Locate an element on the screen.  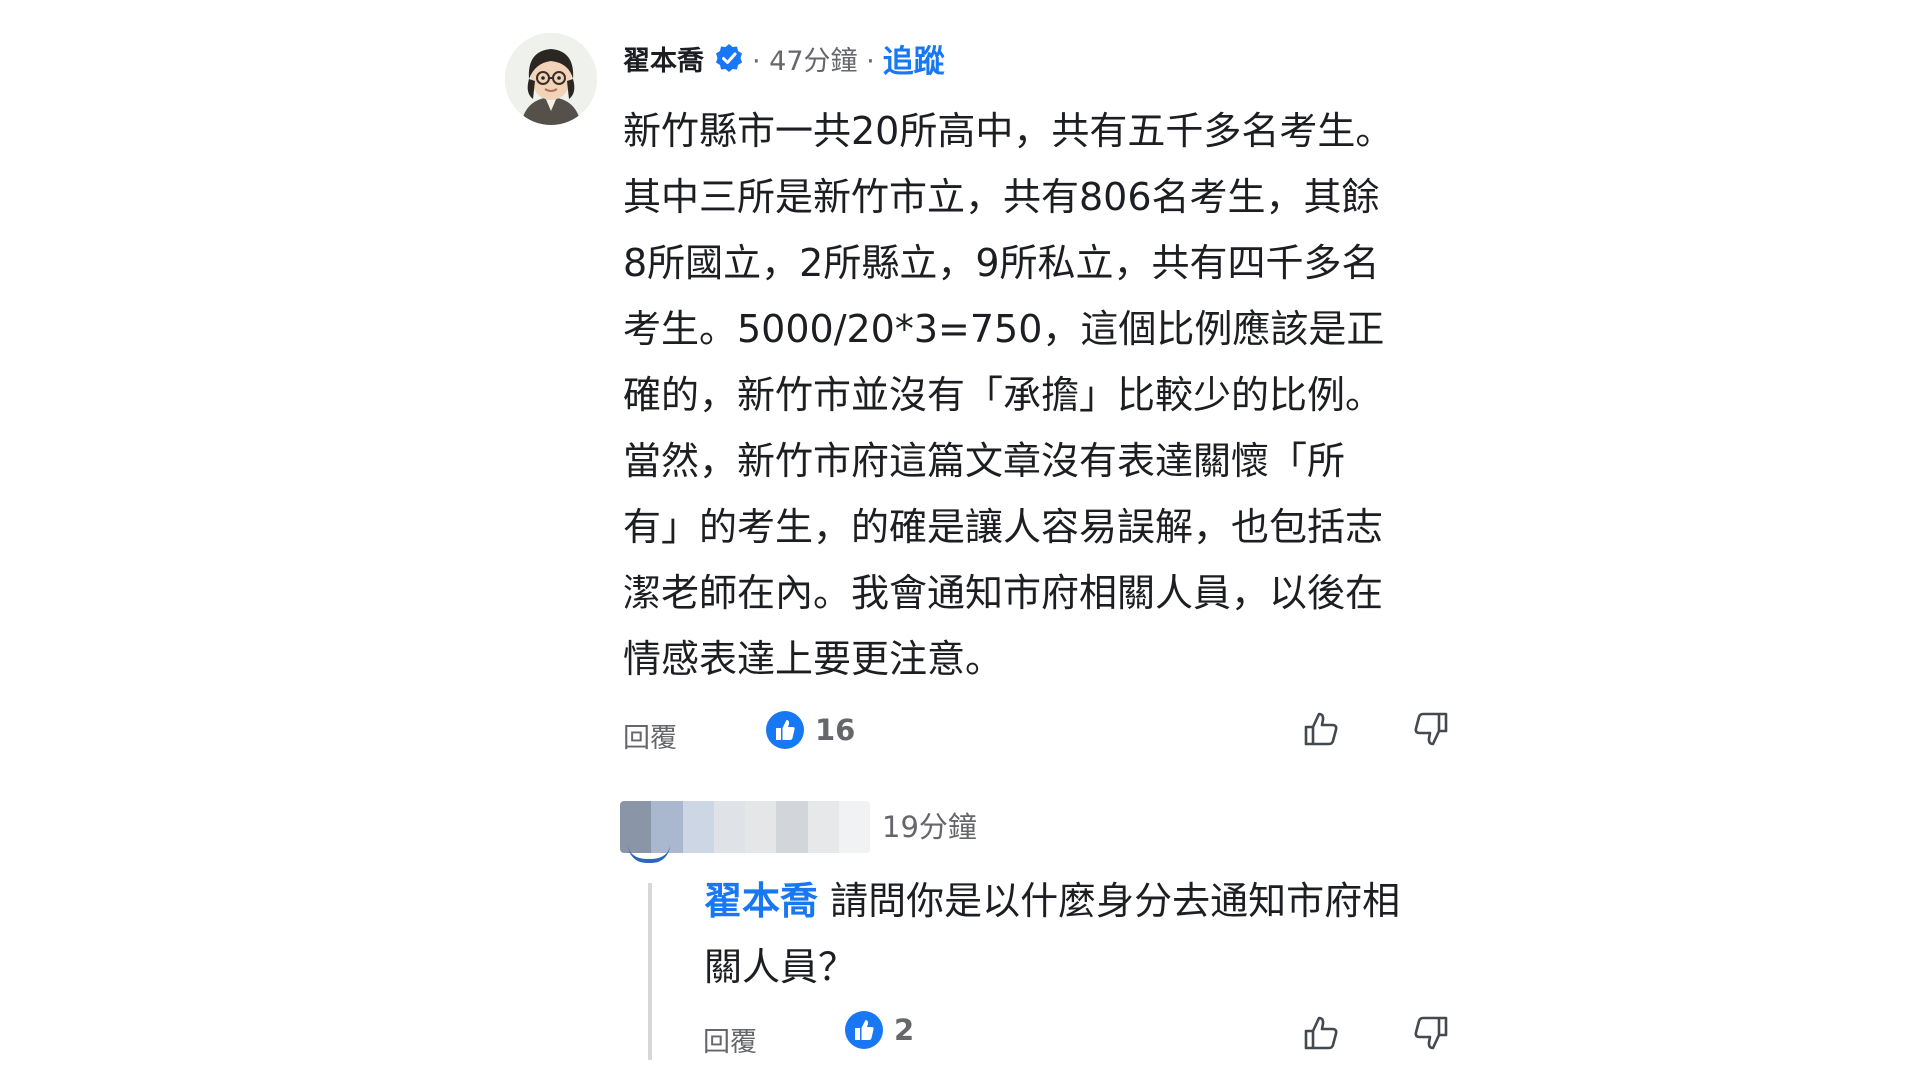
comment-like-summary: 16 is located at coordinates (810, 730).